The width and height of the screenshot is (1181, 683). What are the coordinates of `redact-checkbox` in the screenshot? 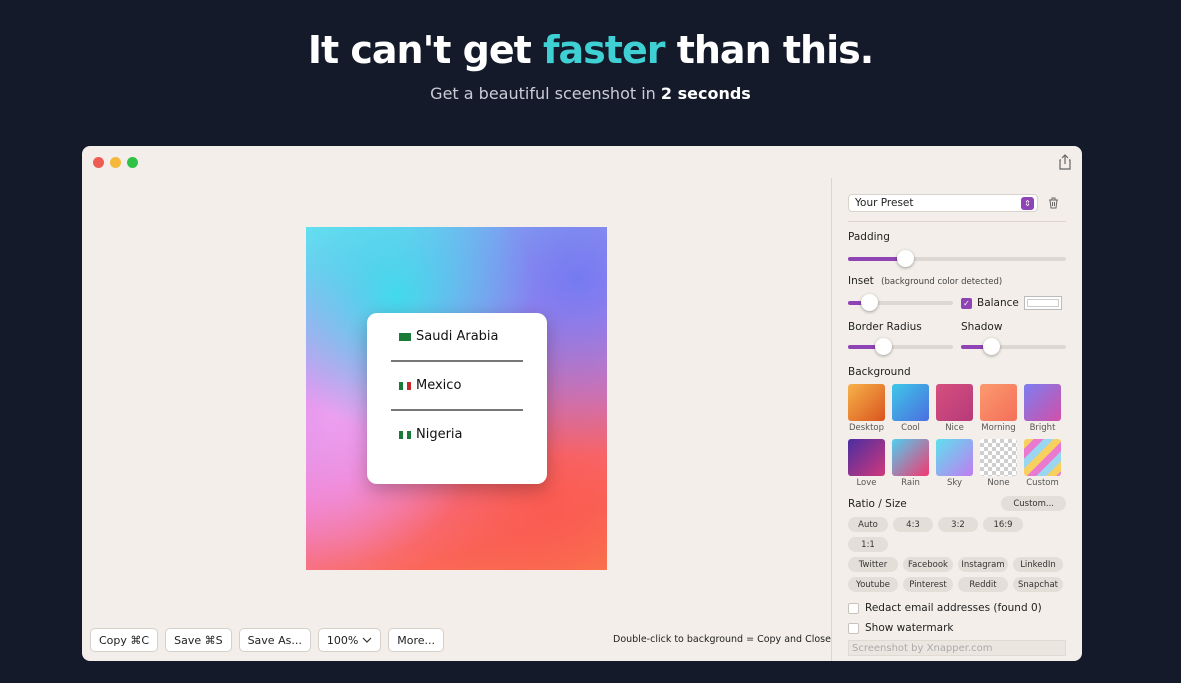 It's located at (853, 608).